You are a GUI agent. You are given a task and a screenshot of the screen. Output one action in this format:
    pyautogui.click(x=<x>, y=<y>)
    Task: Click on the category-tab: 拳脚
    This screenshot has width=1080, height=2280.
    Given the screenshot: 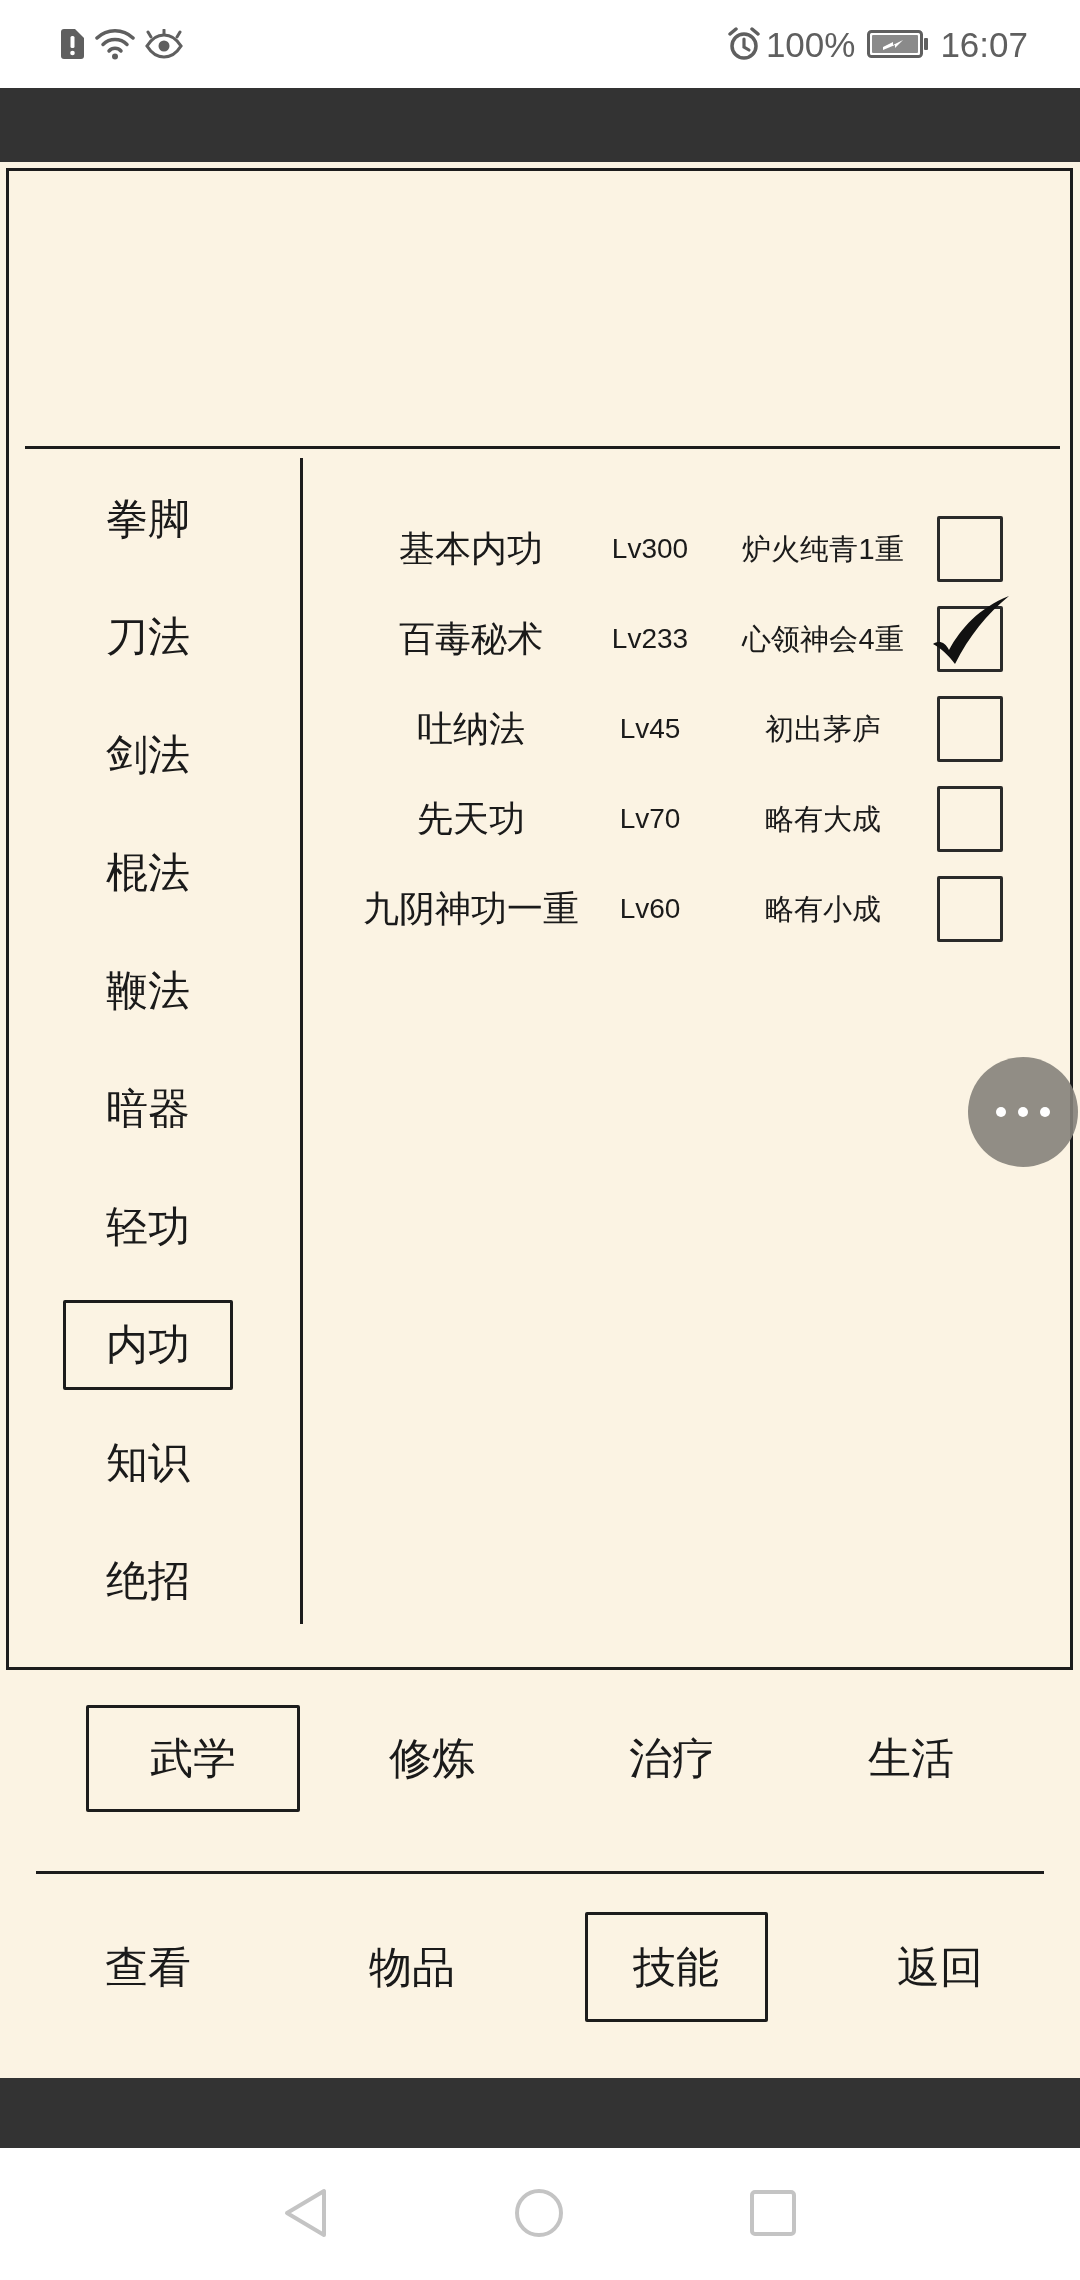 What is the action you would take?
    pyautogui.click(x=148, y=519)
    